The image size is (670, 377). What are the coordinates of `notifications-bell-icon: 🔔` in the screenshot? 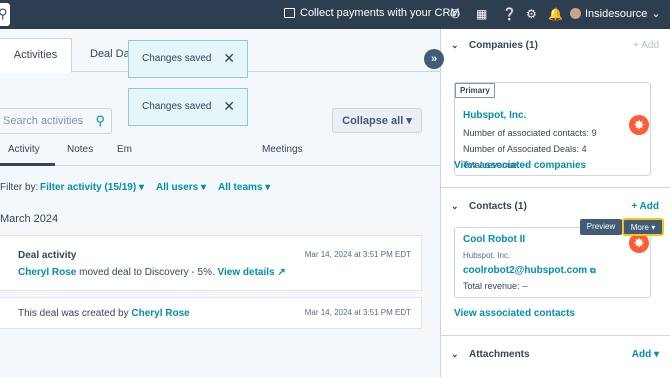 It's located at (555, 14).